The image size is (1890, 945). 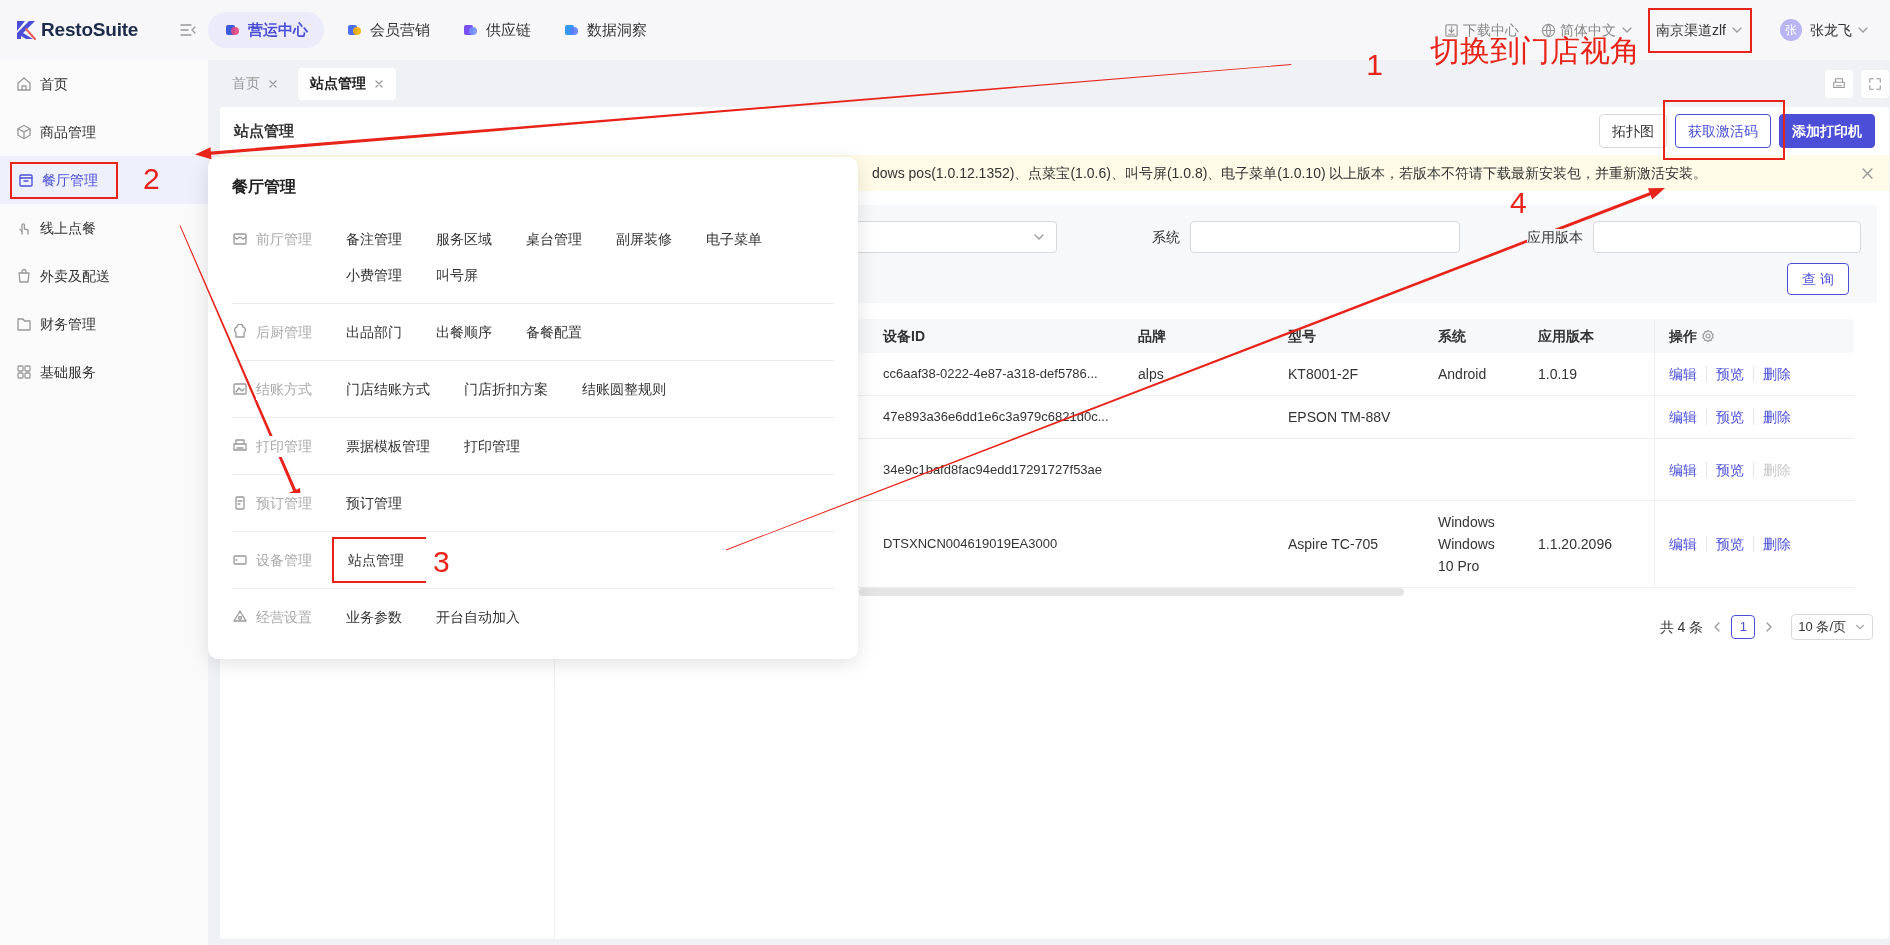 What do you see at coordinates (1723, 131) in the screenshot?
I see `action-button: 获取激活码` at bounding box center [1723, 131].